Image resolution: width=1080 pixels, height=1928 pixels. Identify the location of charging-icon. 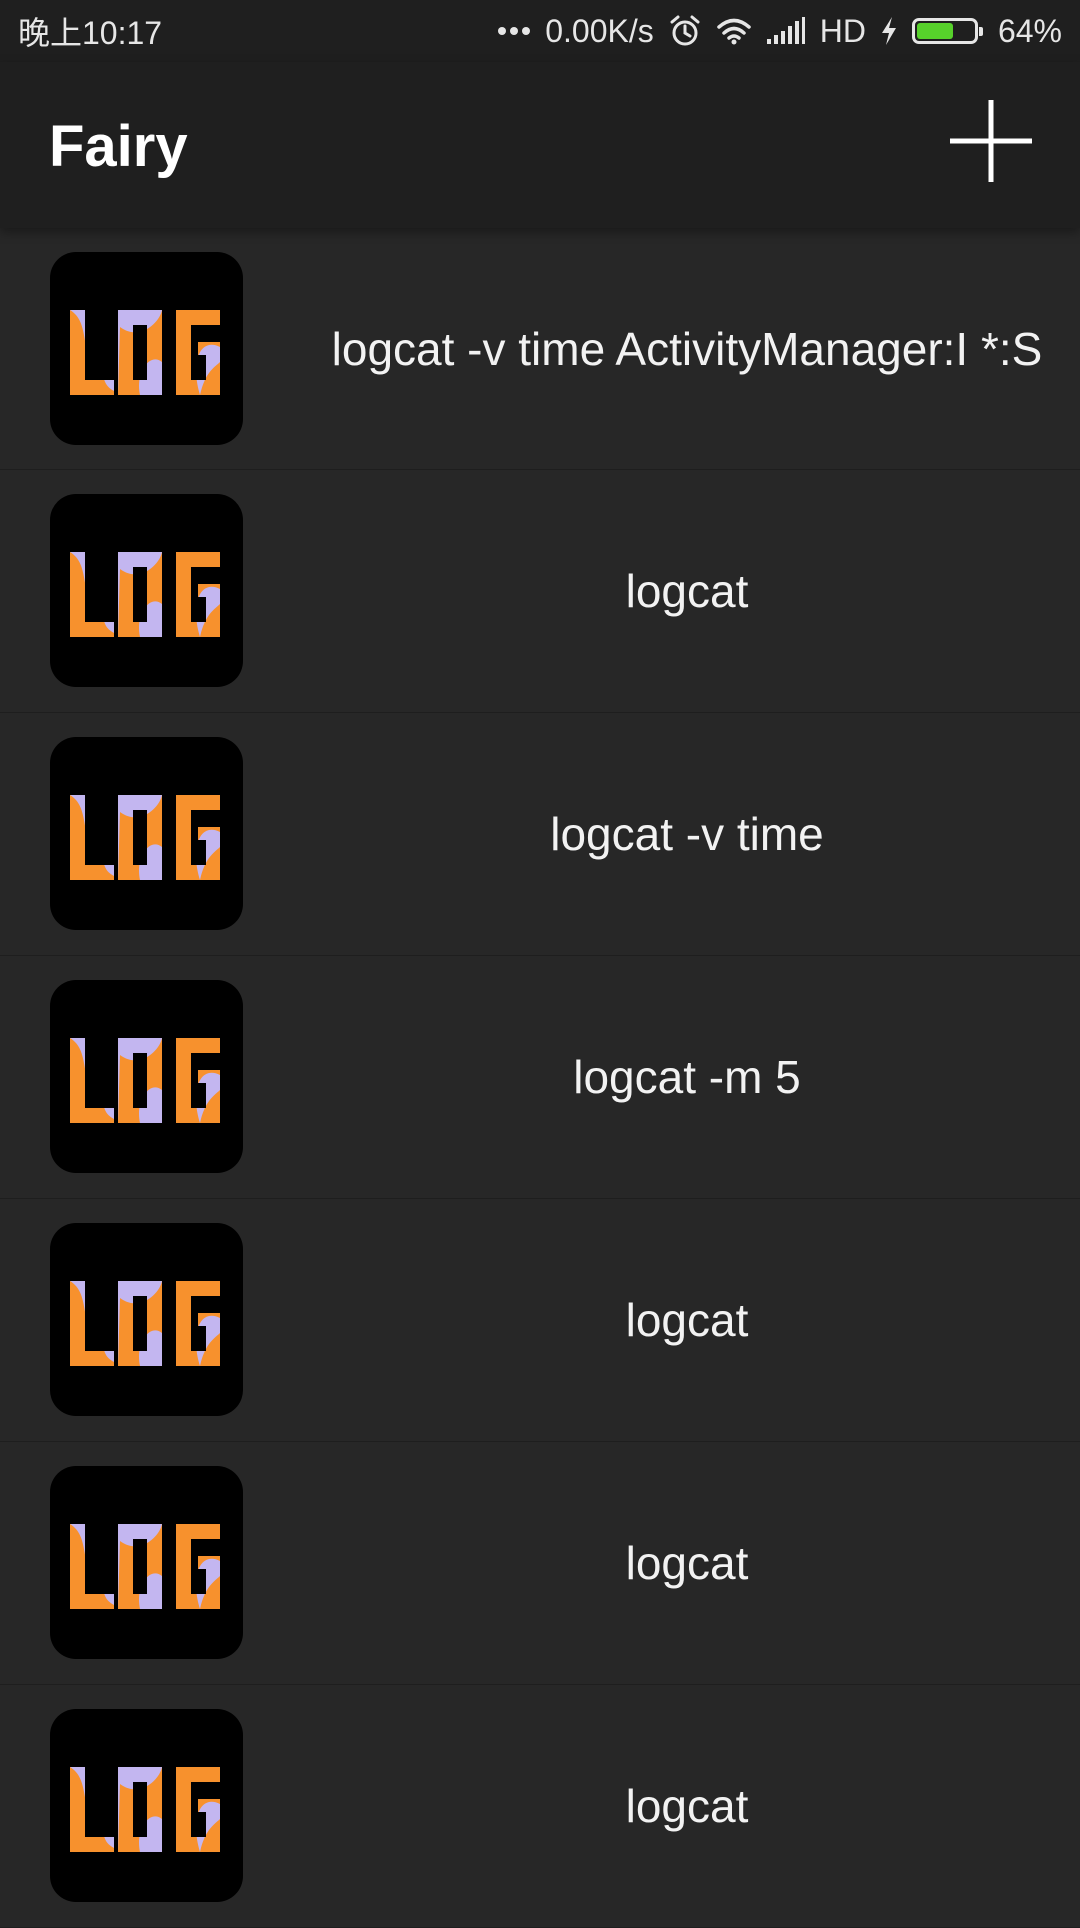
(889, 31).